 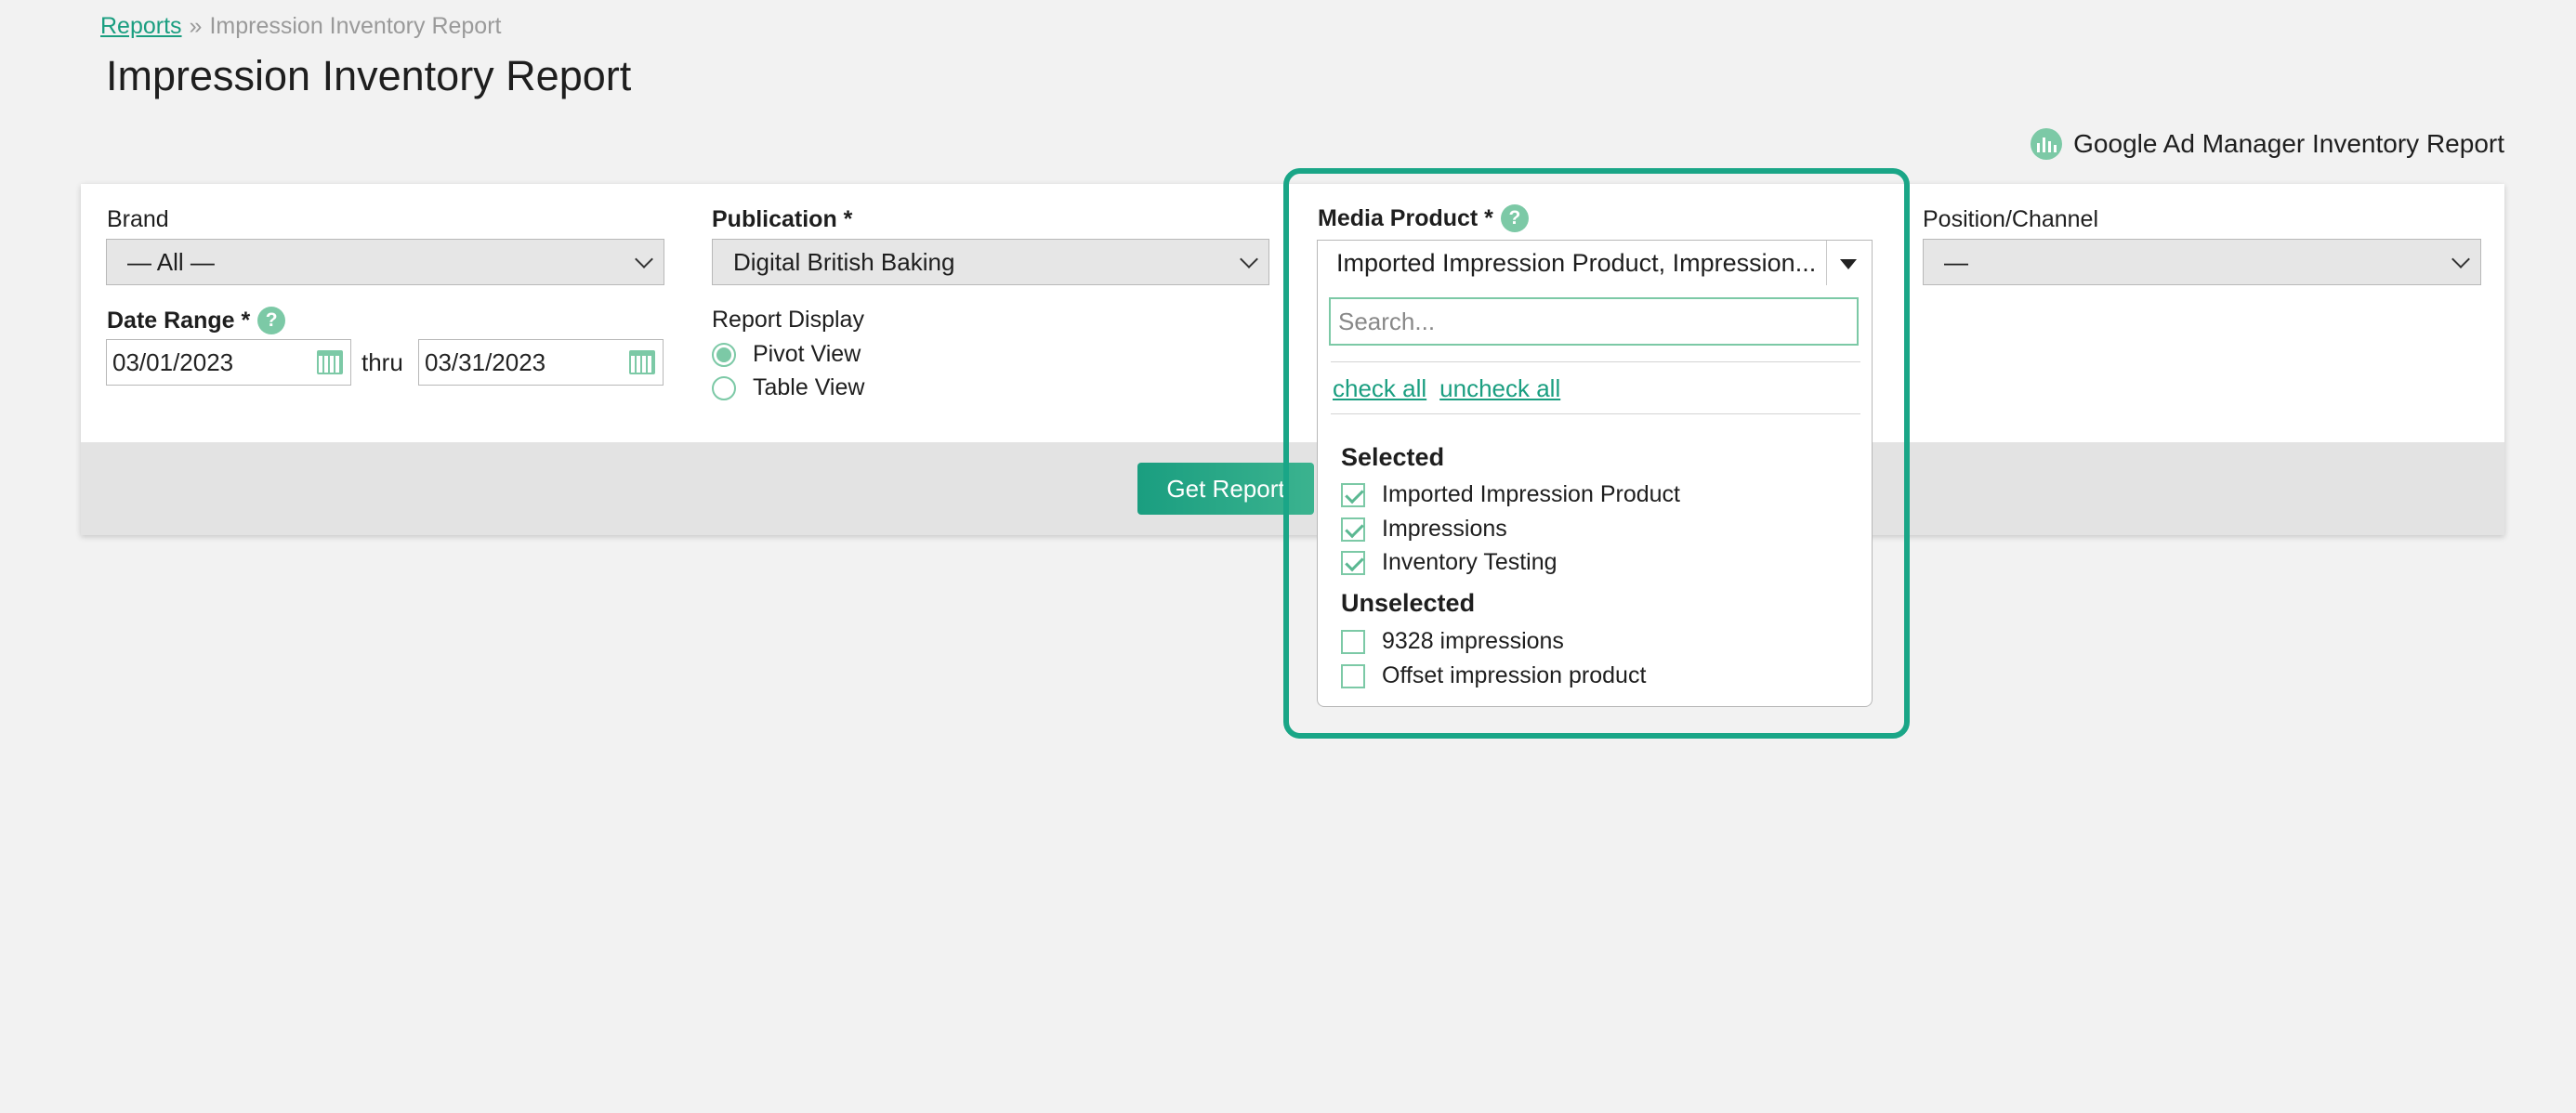 I want to click on publication-label: Publication *, so click(x=782, y=219).